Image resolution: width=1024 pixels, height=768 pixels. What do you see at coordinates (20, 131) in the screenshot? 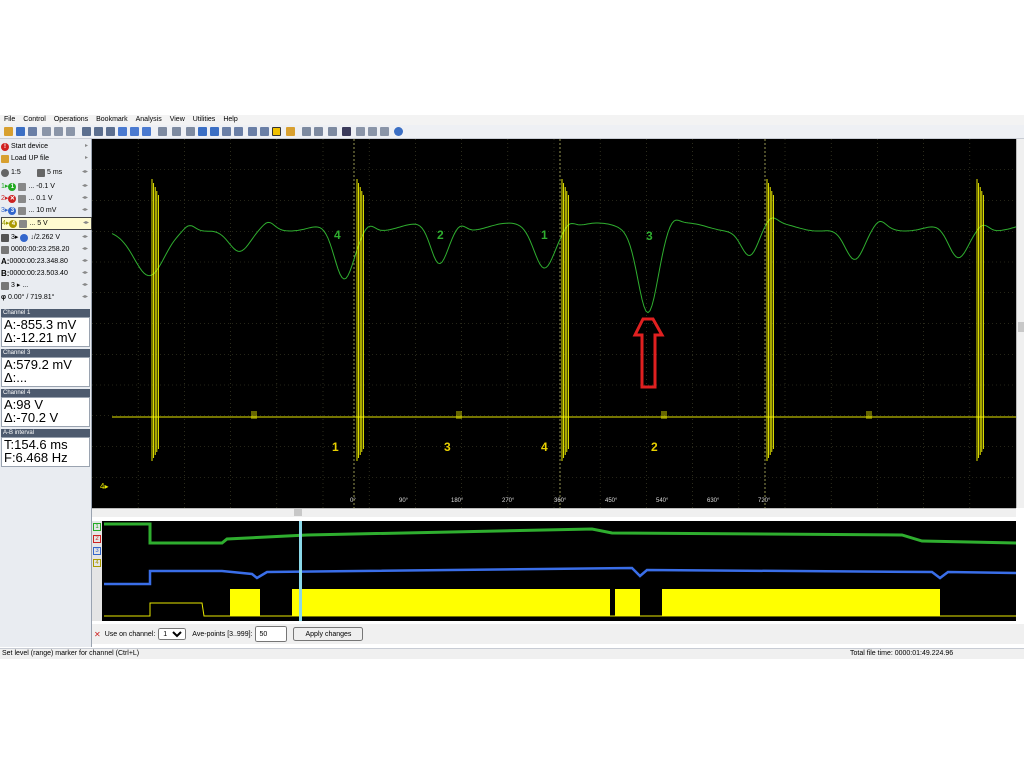
I see `save-icon` at bounding box center [20, 131].